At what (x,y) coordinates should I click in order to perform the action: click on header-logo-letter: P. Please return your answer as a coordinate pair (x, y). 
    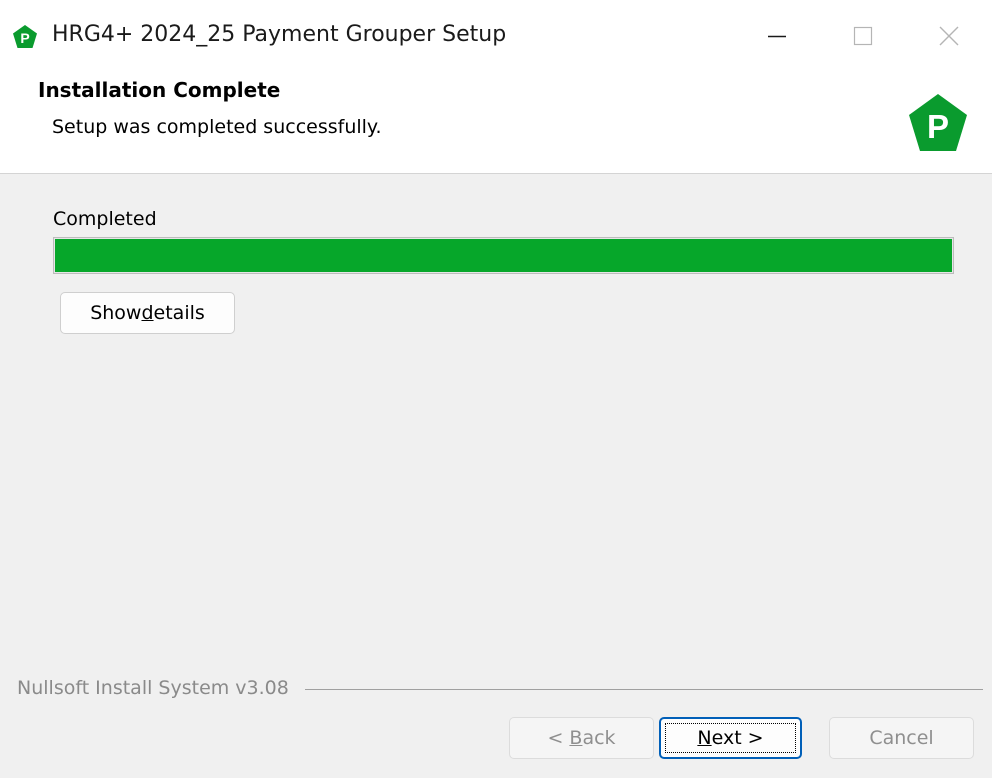
    Looking at the image, I should click on (938, 126).